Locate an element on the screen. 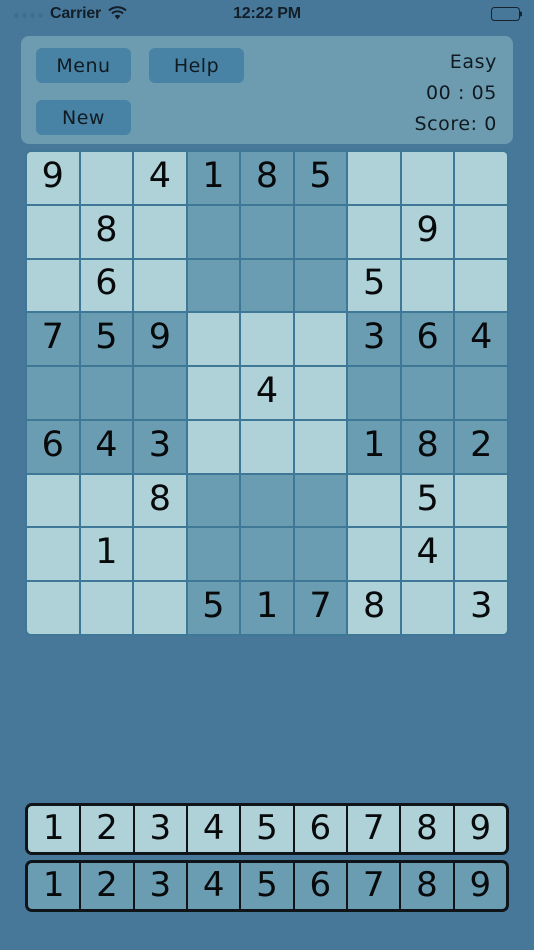 The image size is (534, 950). menu-button: Menu is located at coordinates (83, 65).